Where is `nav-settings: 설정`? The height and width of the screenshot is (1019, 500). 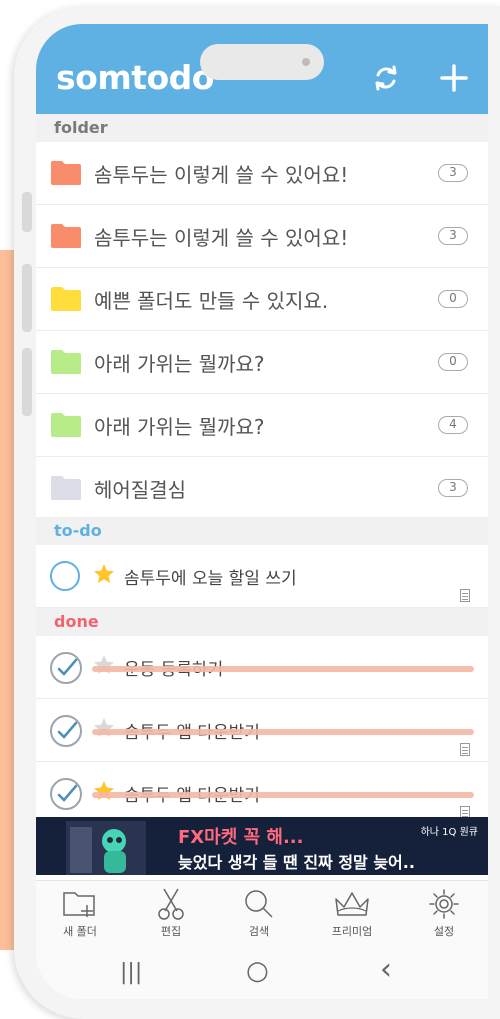 nav-settings: 설정 is located at coordinates (444, 913).